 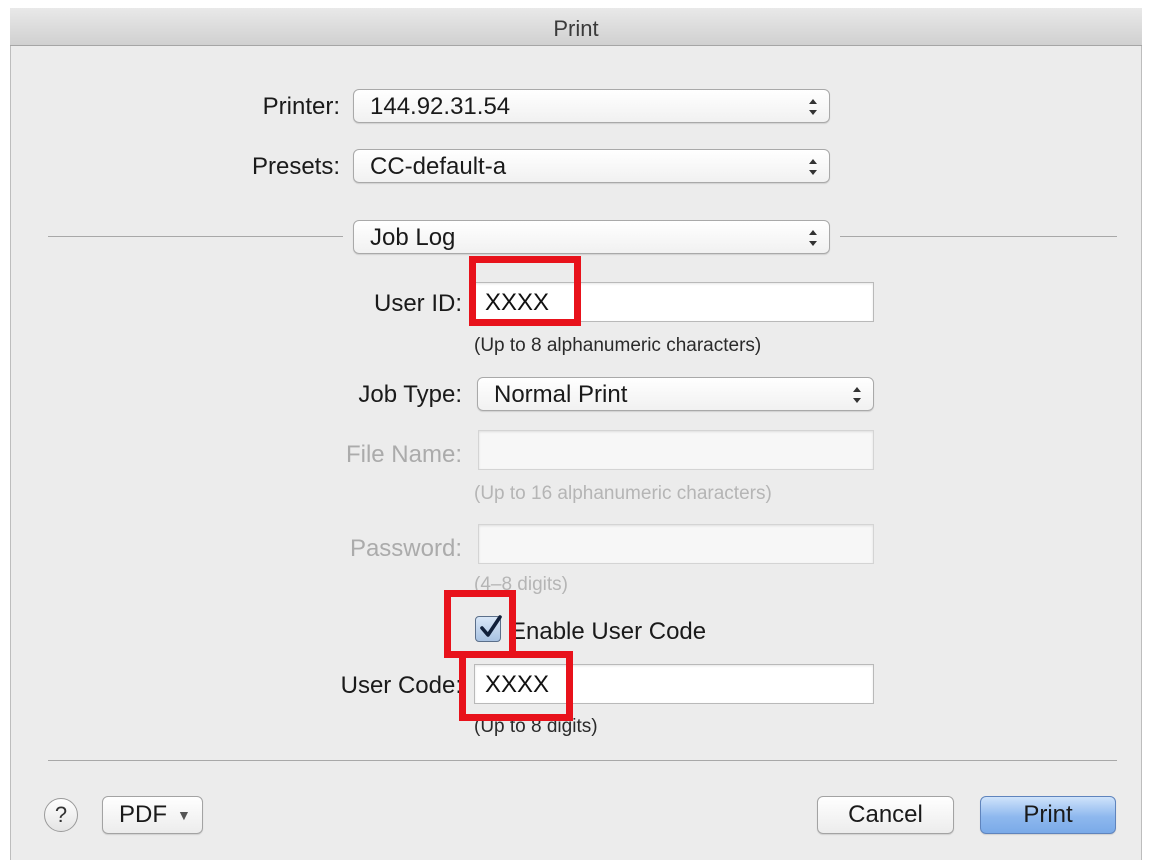 What do you see at coordinates (536, 726) in the screenshot?
I see `user-code-hint: (Up to 8 digits)` at bounding box center [536, 726].